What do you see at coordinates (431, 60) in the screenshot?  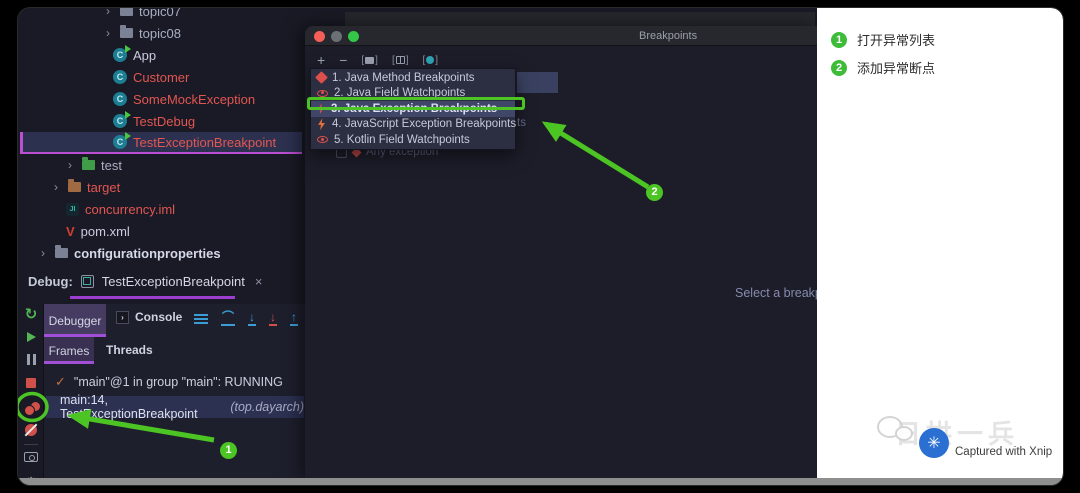 I see `group-by-class-icon` at bounding box center [431, 60].